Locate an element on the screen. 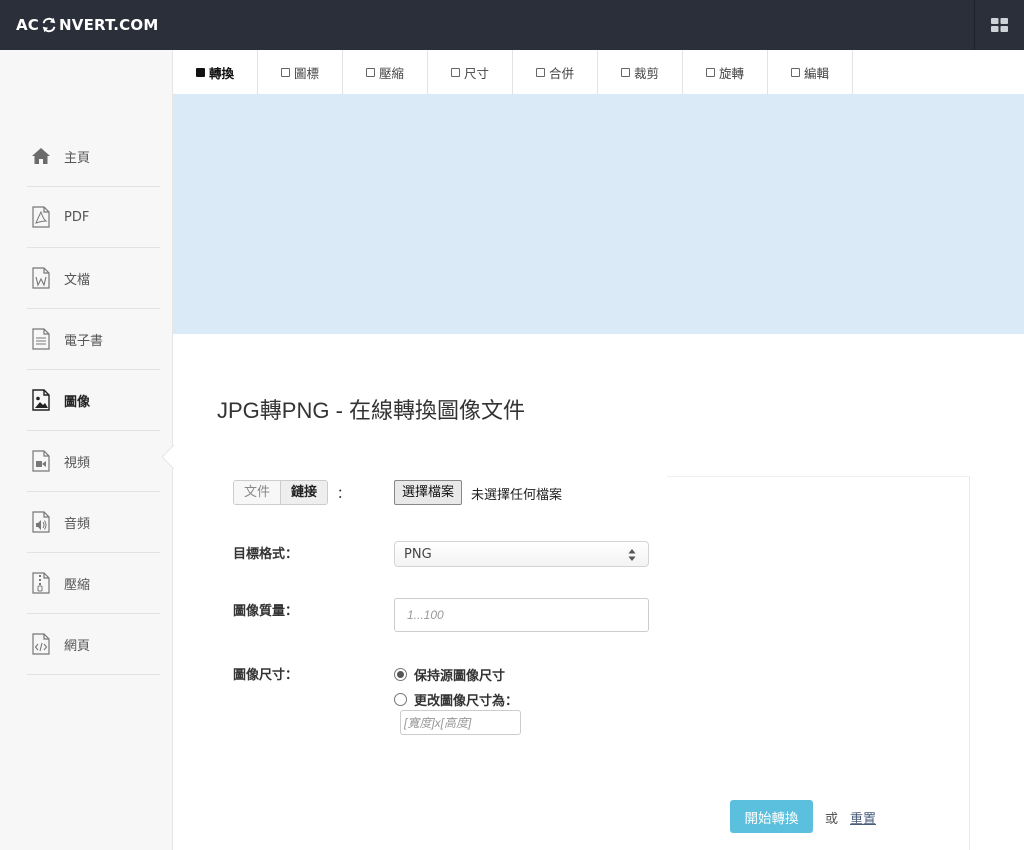 The width and height of the screenshot is (1024, 850). menu-grid-button is located at coordinates (999, 25).